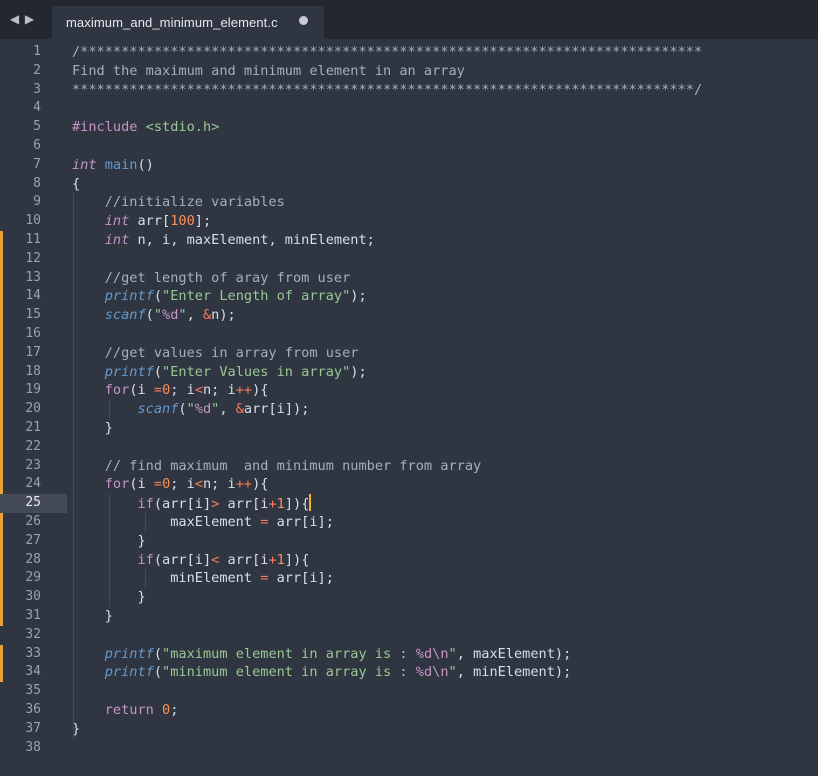  What do you see at coordinates (20, 390) in the screenshot?
I see `line-number: 19` at bounding box center [20, 390].